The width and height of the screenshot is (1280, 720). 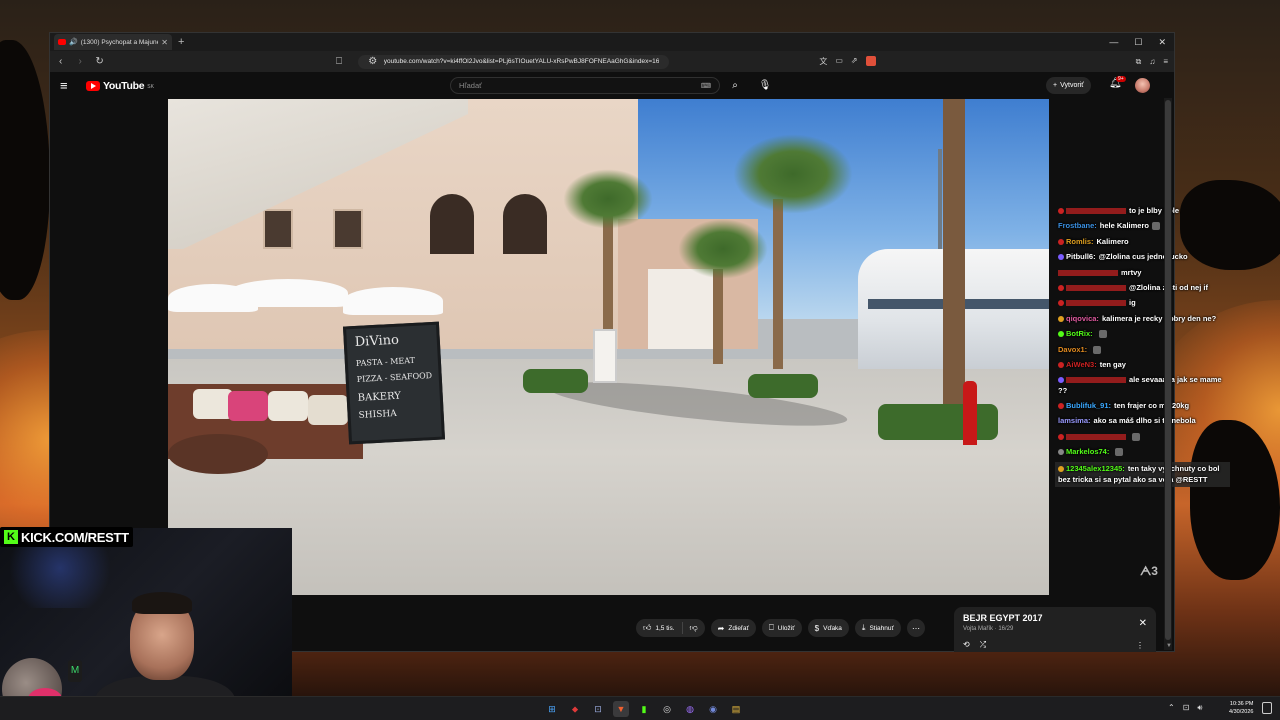 I want to click on forward-icon: ›, so click(x=79, y=61).